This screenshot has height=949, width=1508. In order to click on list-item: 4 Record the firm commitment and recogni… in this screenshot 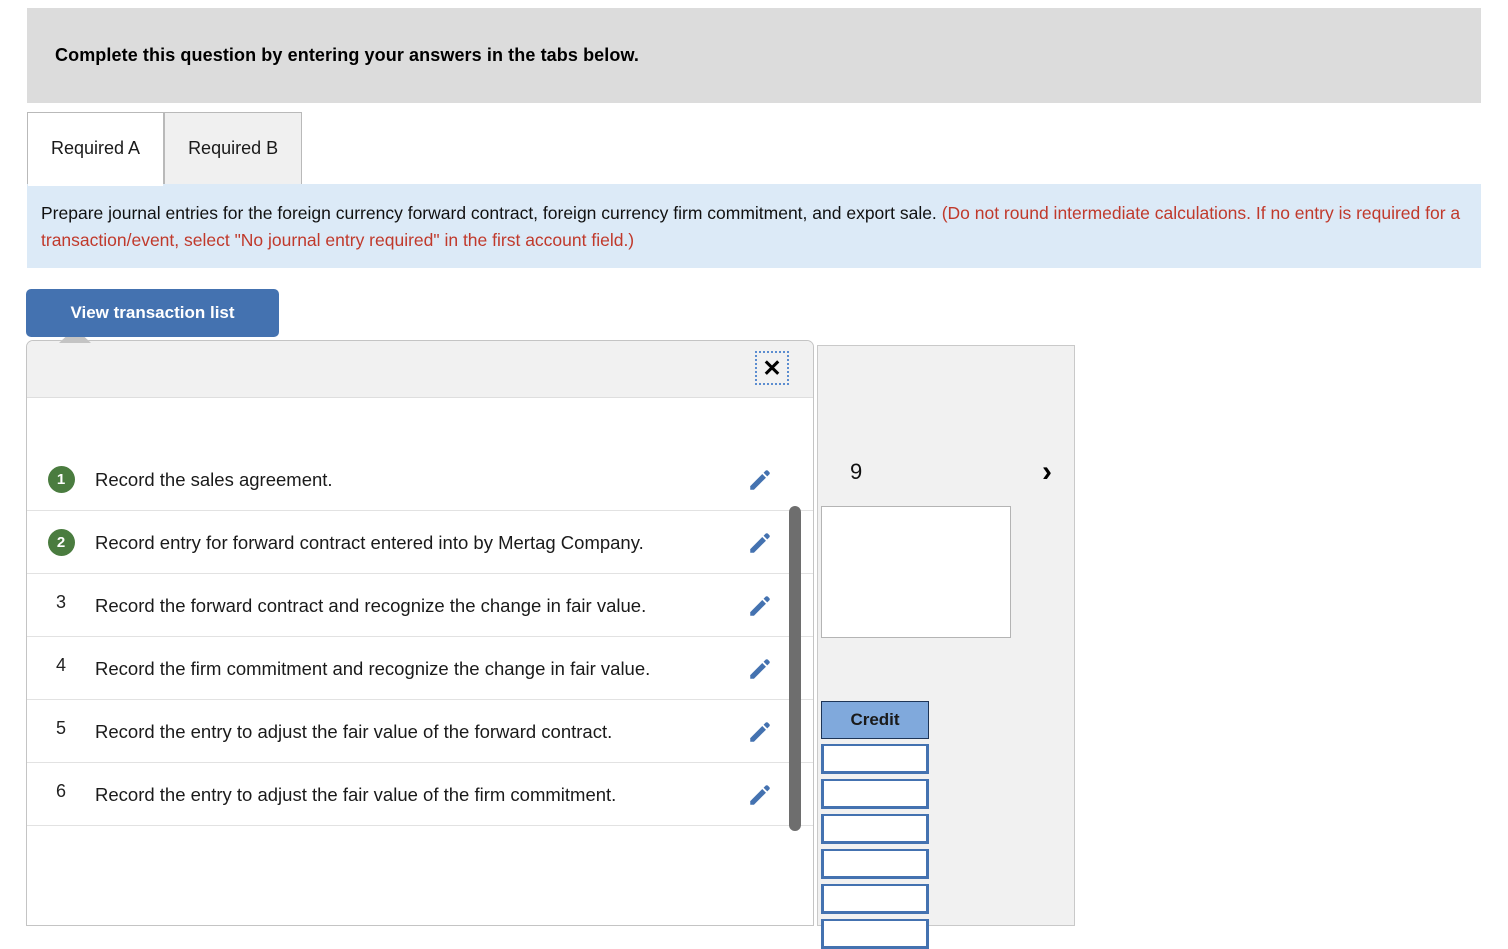, I will do `click(420, 668)`.